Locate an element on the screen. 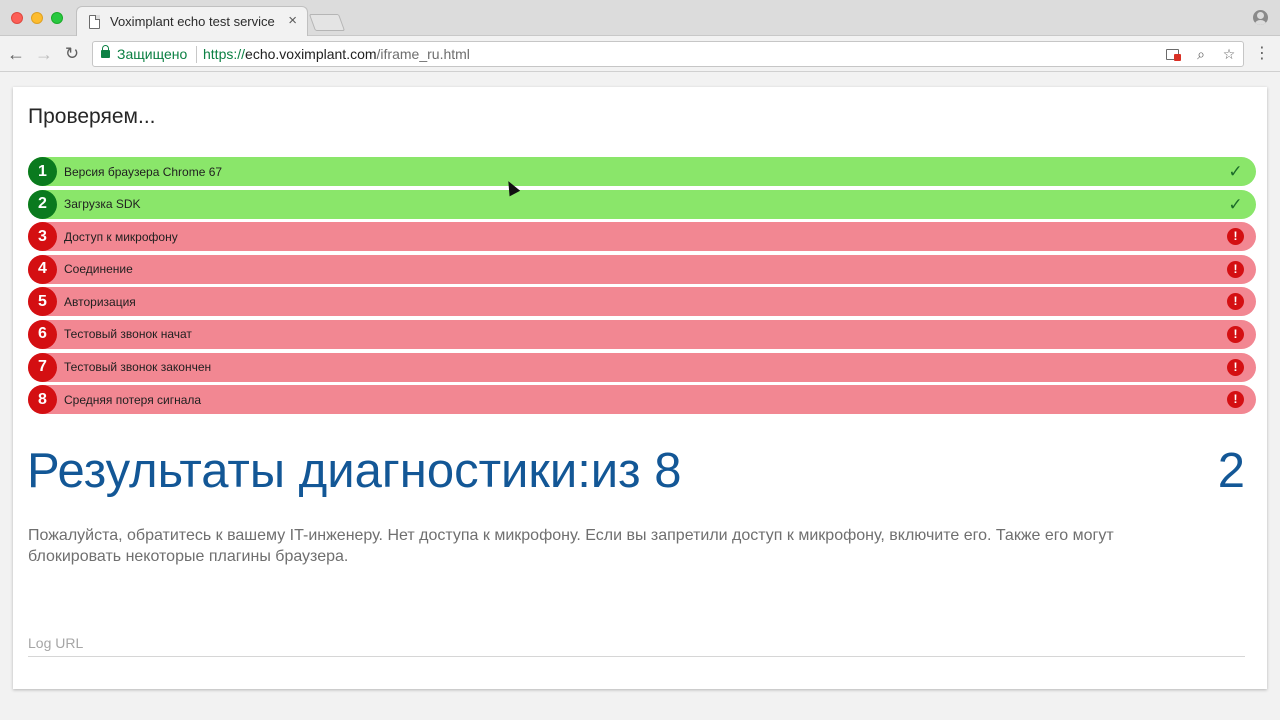 This screenshot has width=1280, height=720. diagnostic-step: 4 Соединение! is located at coordinates (642, 269).